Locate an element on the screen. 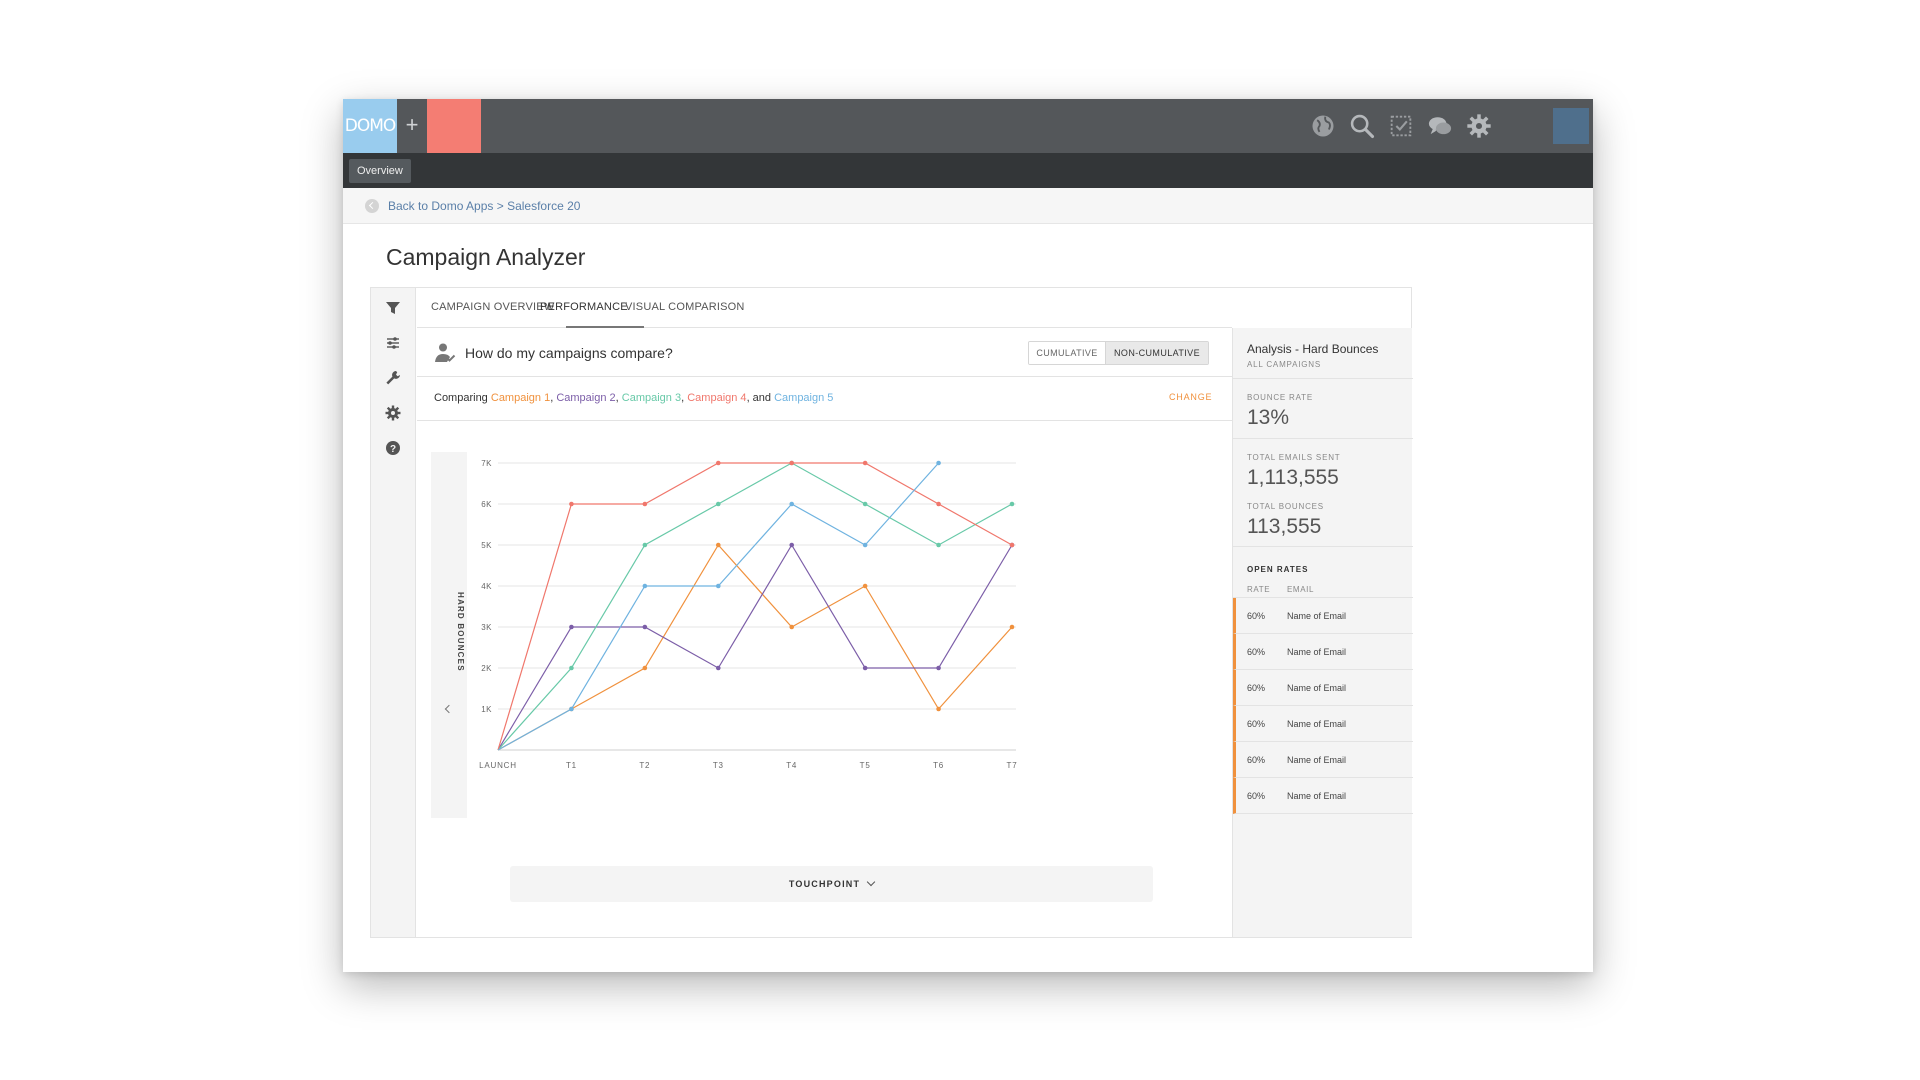 The height and width of the screenshot is (1080, 1920). wrench-icon is located at coordinates (393, 378).